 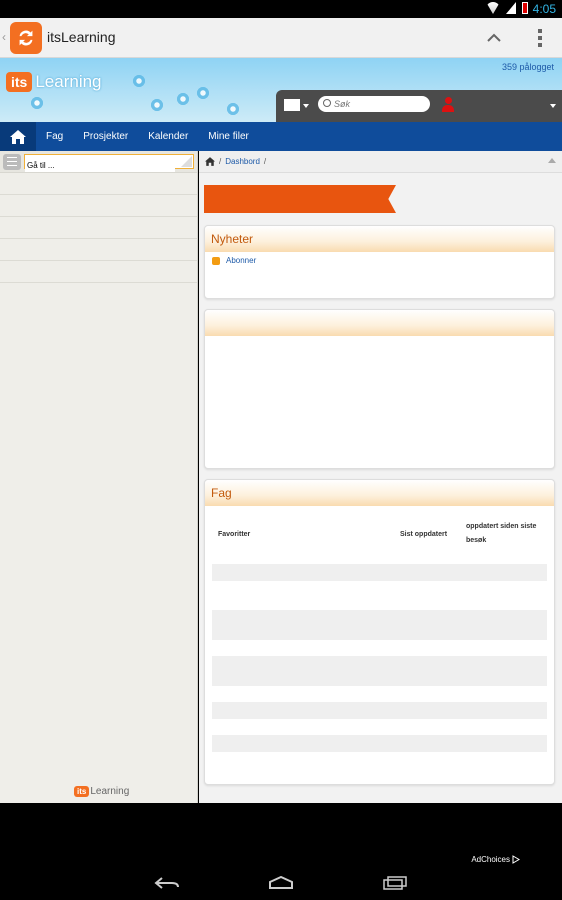 I want to click on fag-title: Fag, so click(x=379, y=493).